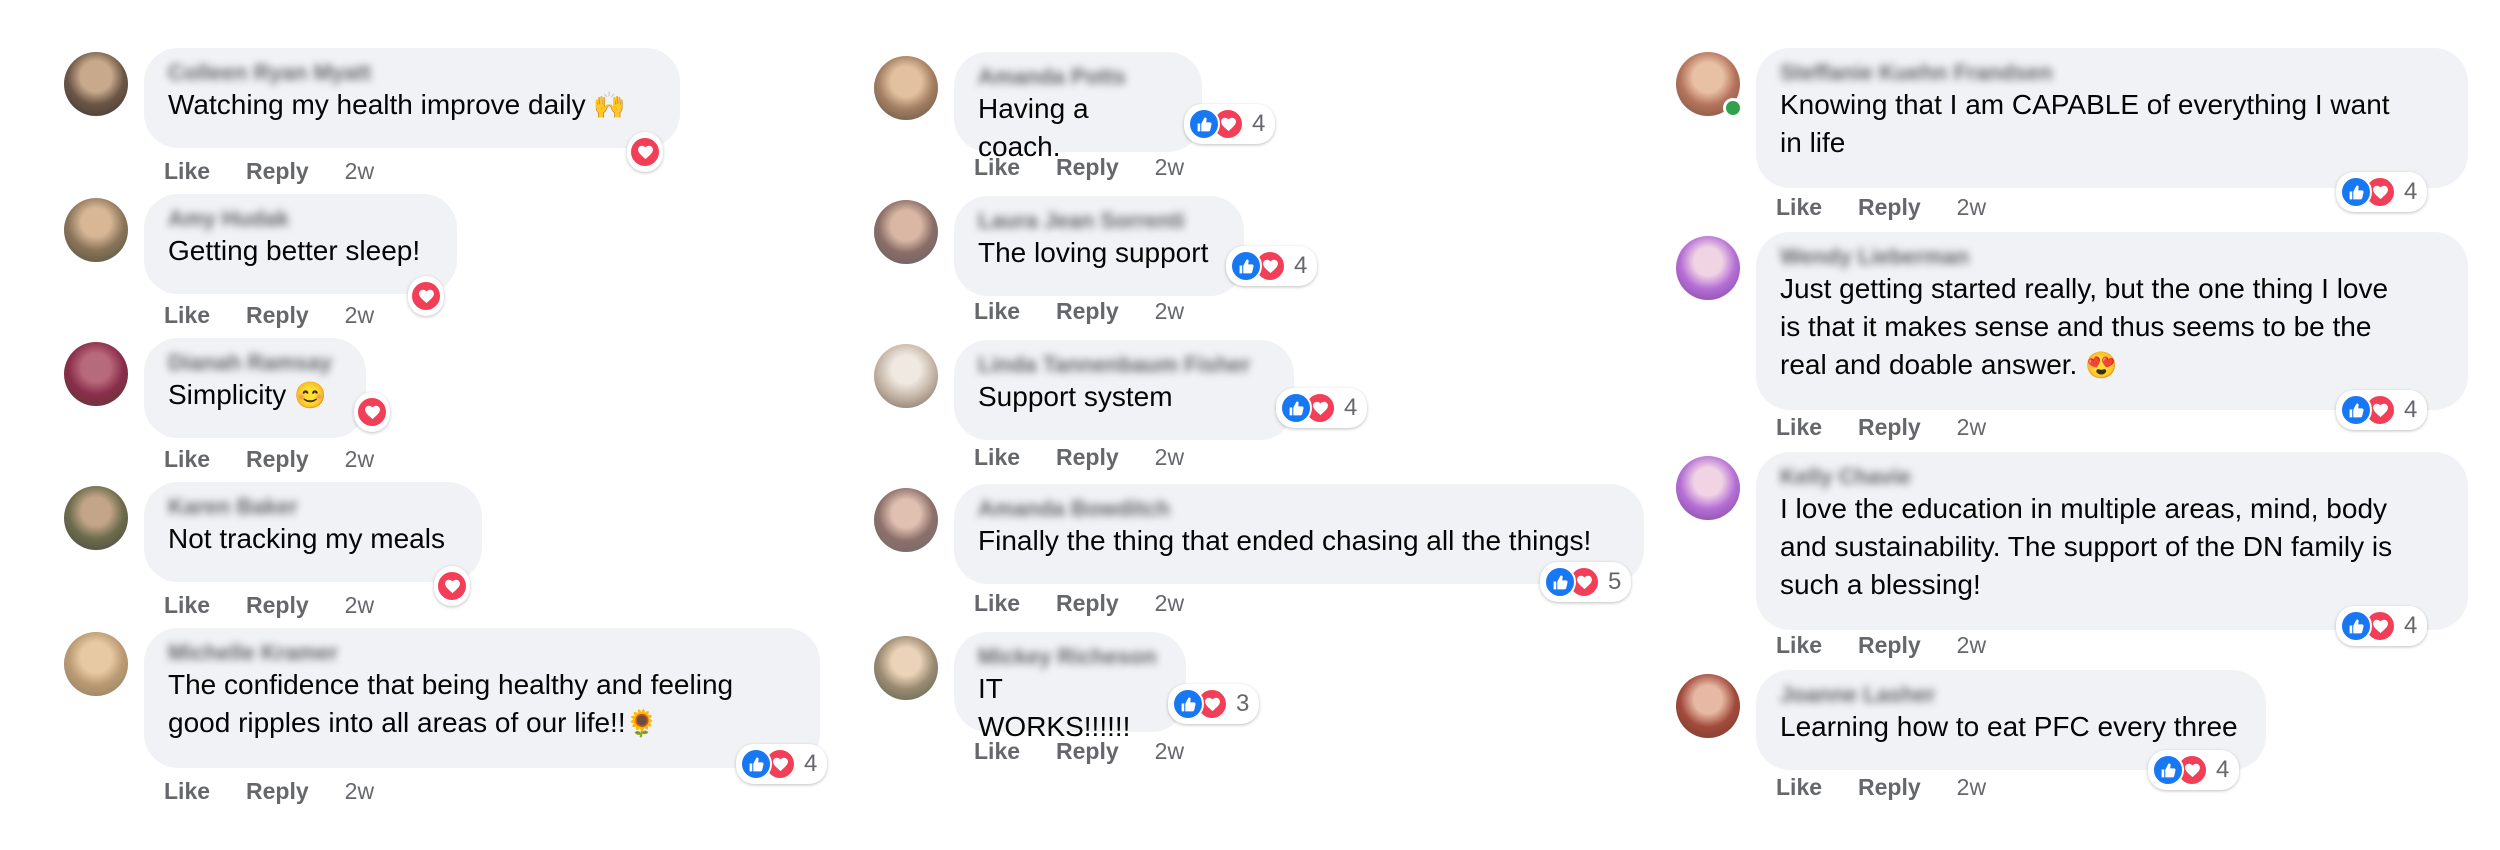  Describe the element at coordinates (313, 507) in the screenshot. I see `comment-author: Karen Baker` at that location.